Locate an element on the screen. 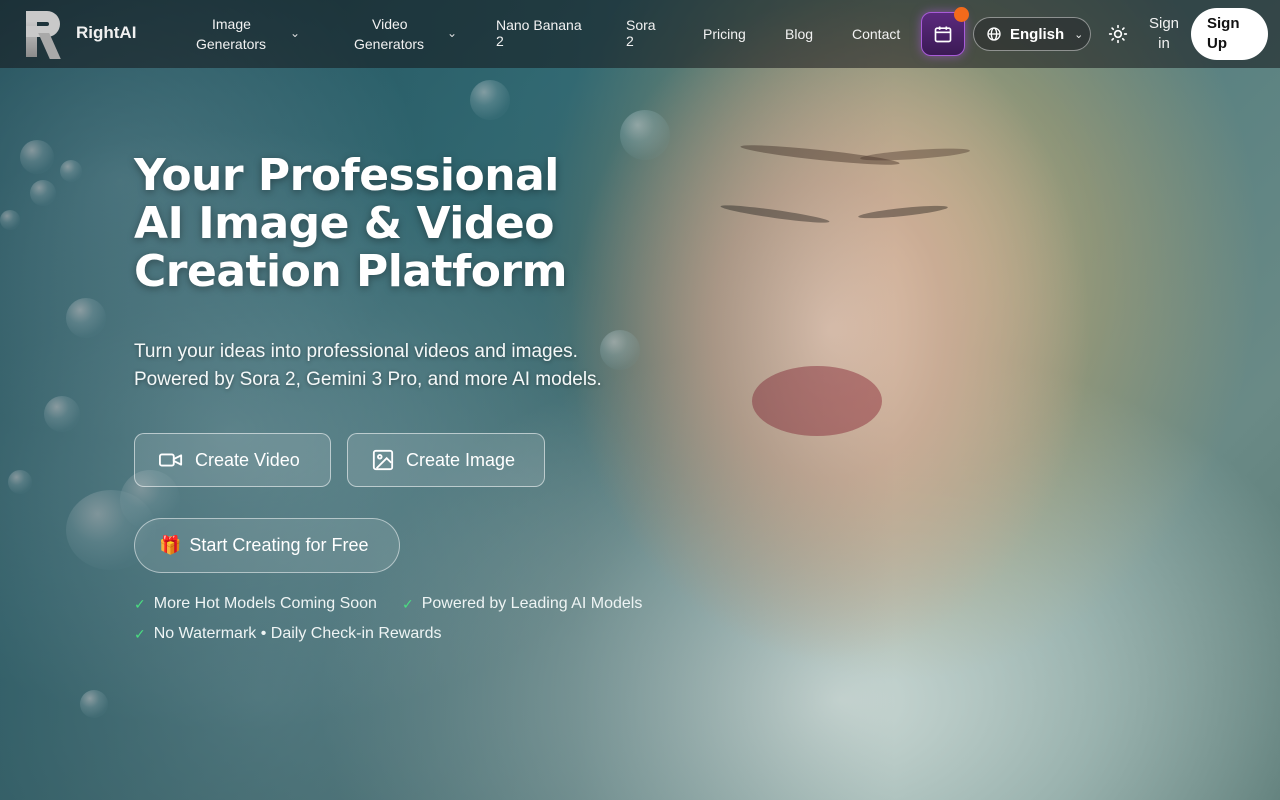  sign-up-button: Sign Up is located at coordinates (1229, 34).